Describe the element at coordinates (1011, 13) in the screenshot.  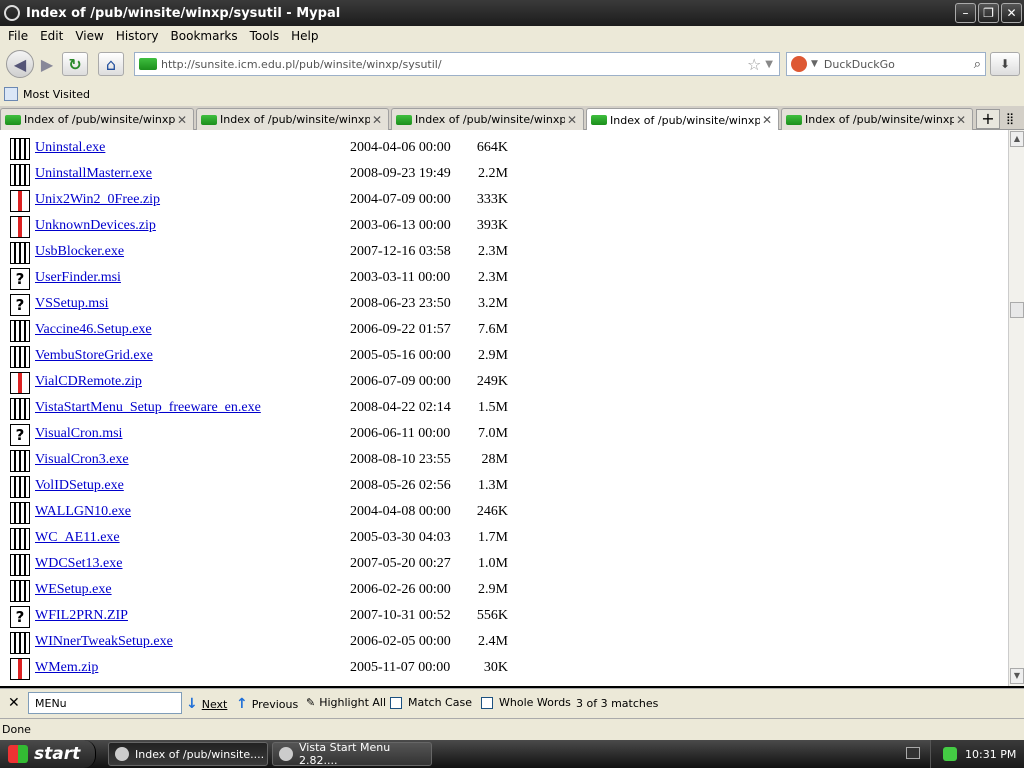
I see `close-window-button: ✕` at that location.